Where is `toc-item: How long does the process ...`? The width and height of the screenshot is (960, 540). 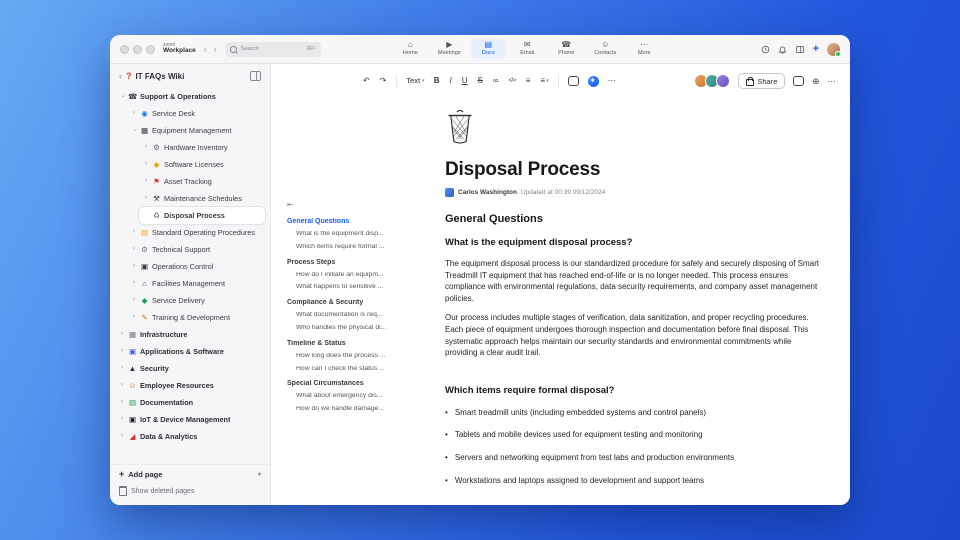 toc-item: How long does the process ... is located at coordinates (366, 356).